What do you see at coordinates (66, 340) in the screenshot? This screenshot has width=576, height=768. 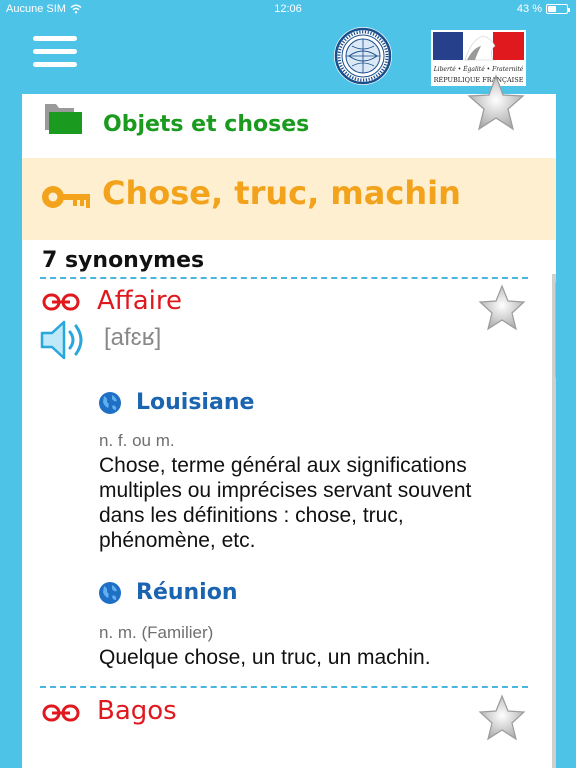 I see `speaker-icon` at bounding box center [66, 340].